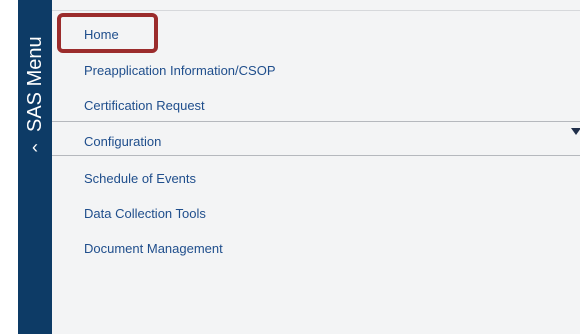 This screenshot has height=334, width=580. I want to click on caret-down-icon, so click(575, 131).